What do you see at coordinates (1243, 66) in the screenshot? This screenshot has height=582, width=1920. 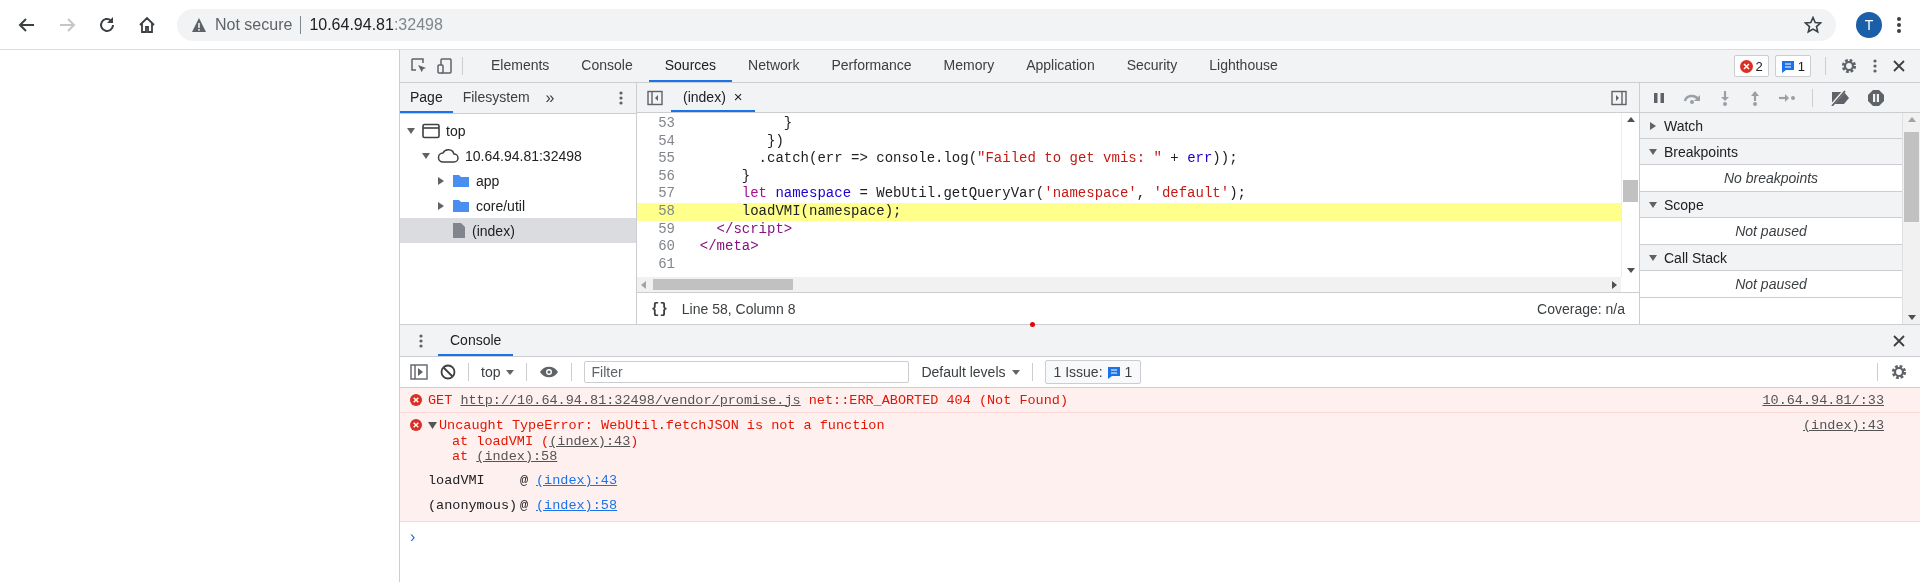 I see `panel-tab: Lighthouse` at bounding box center [1243, 66].